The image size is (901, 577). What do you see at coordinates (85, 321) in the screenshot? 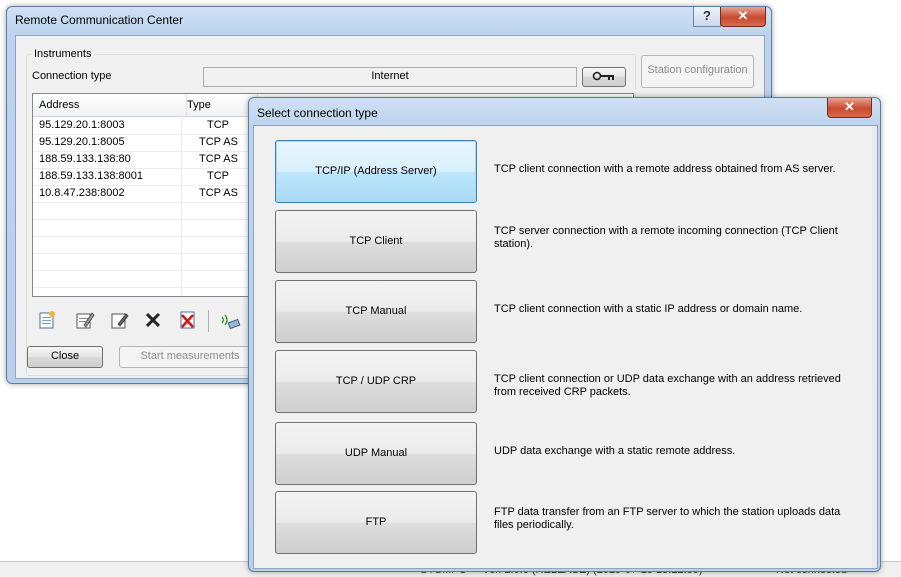
I see `edit-station-icon` at bounding box center [85, 321].